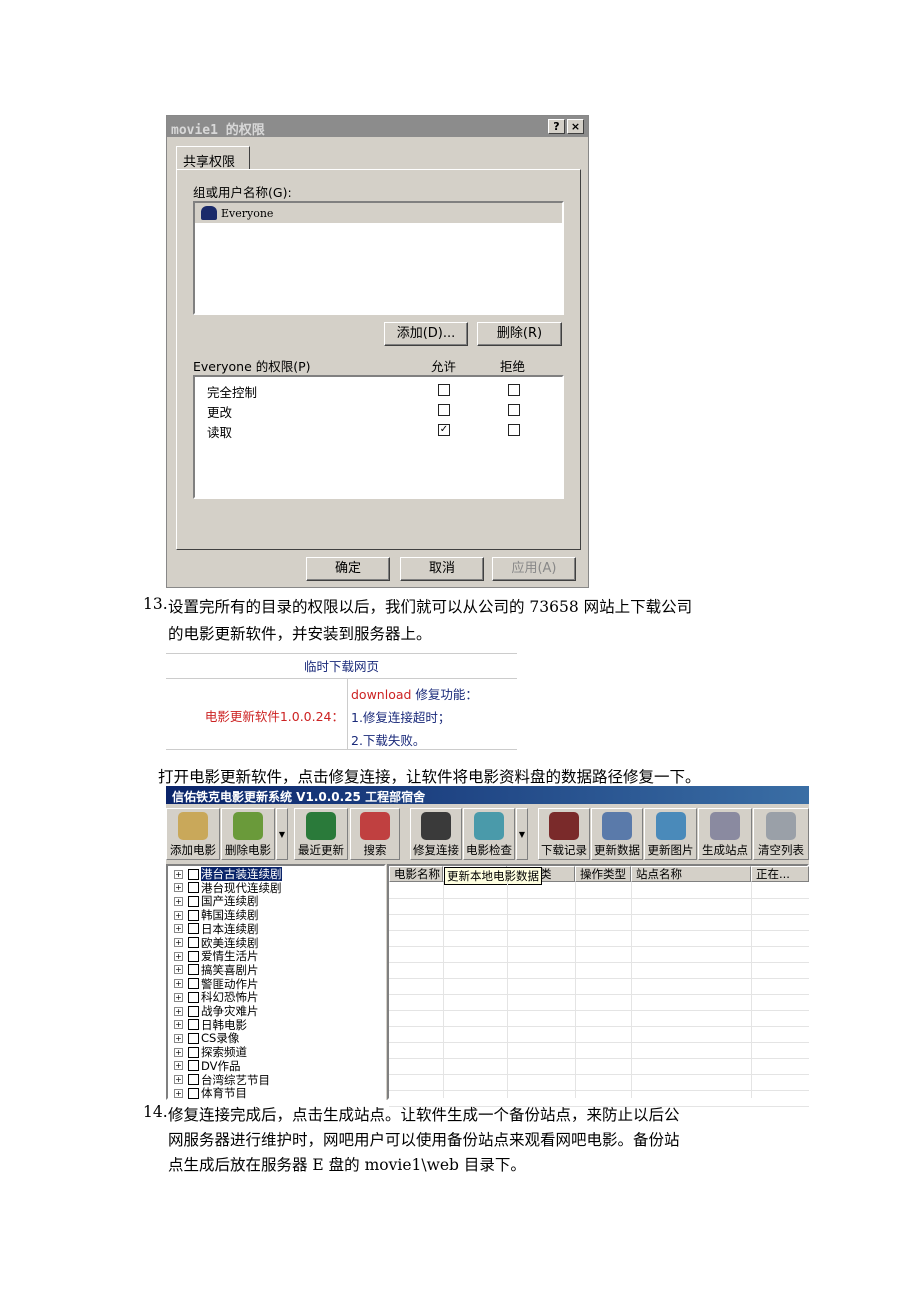 The width and height of the screenshot is (920, 1302). What do you see at coordinates (216, 1011) in the screenshot?
I see `tree-item: + 战争灾难片` at bounding box center [216, 1011].